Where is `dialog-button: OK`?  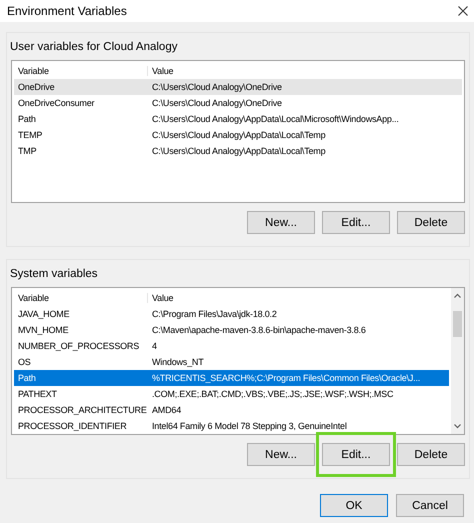
dialog-button: OK is located at coordinates (354, 505).